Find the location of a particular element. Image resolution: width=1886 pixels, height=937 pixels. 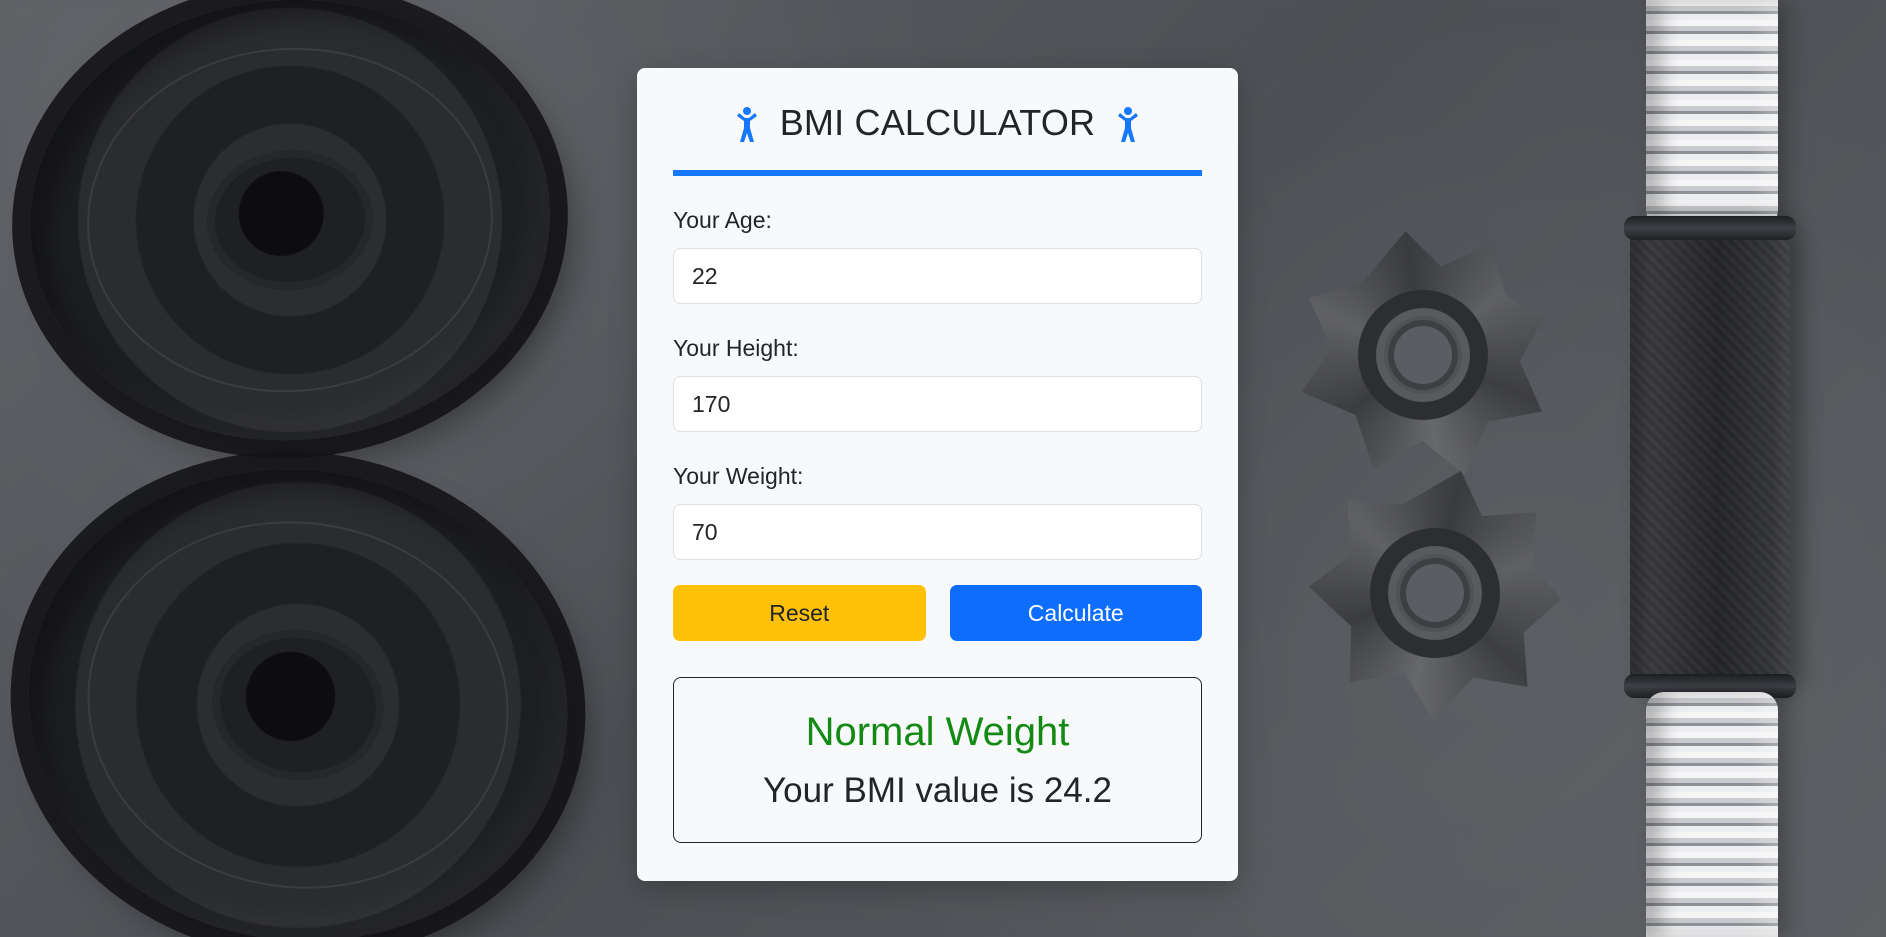

page-title: BMI CALCULATOR is located at coordinates (937, 122).